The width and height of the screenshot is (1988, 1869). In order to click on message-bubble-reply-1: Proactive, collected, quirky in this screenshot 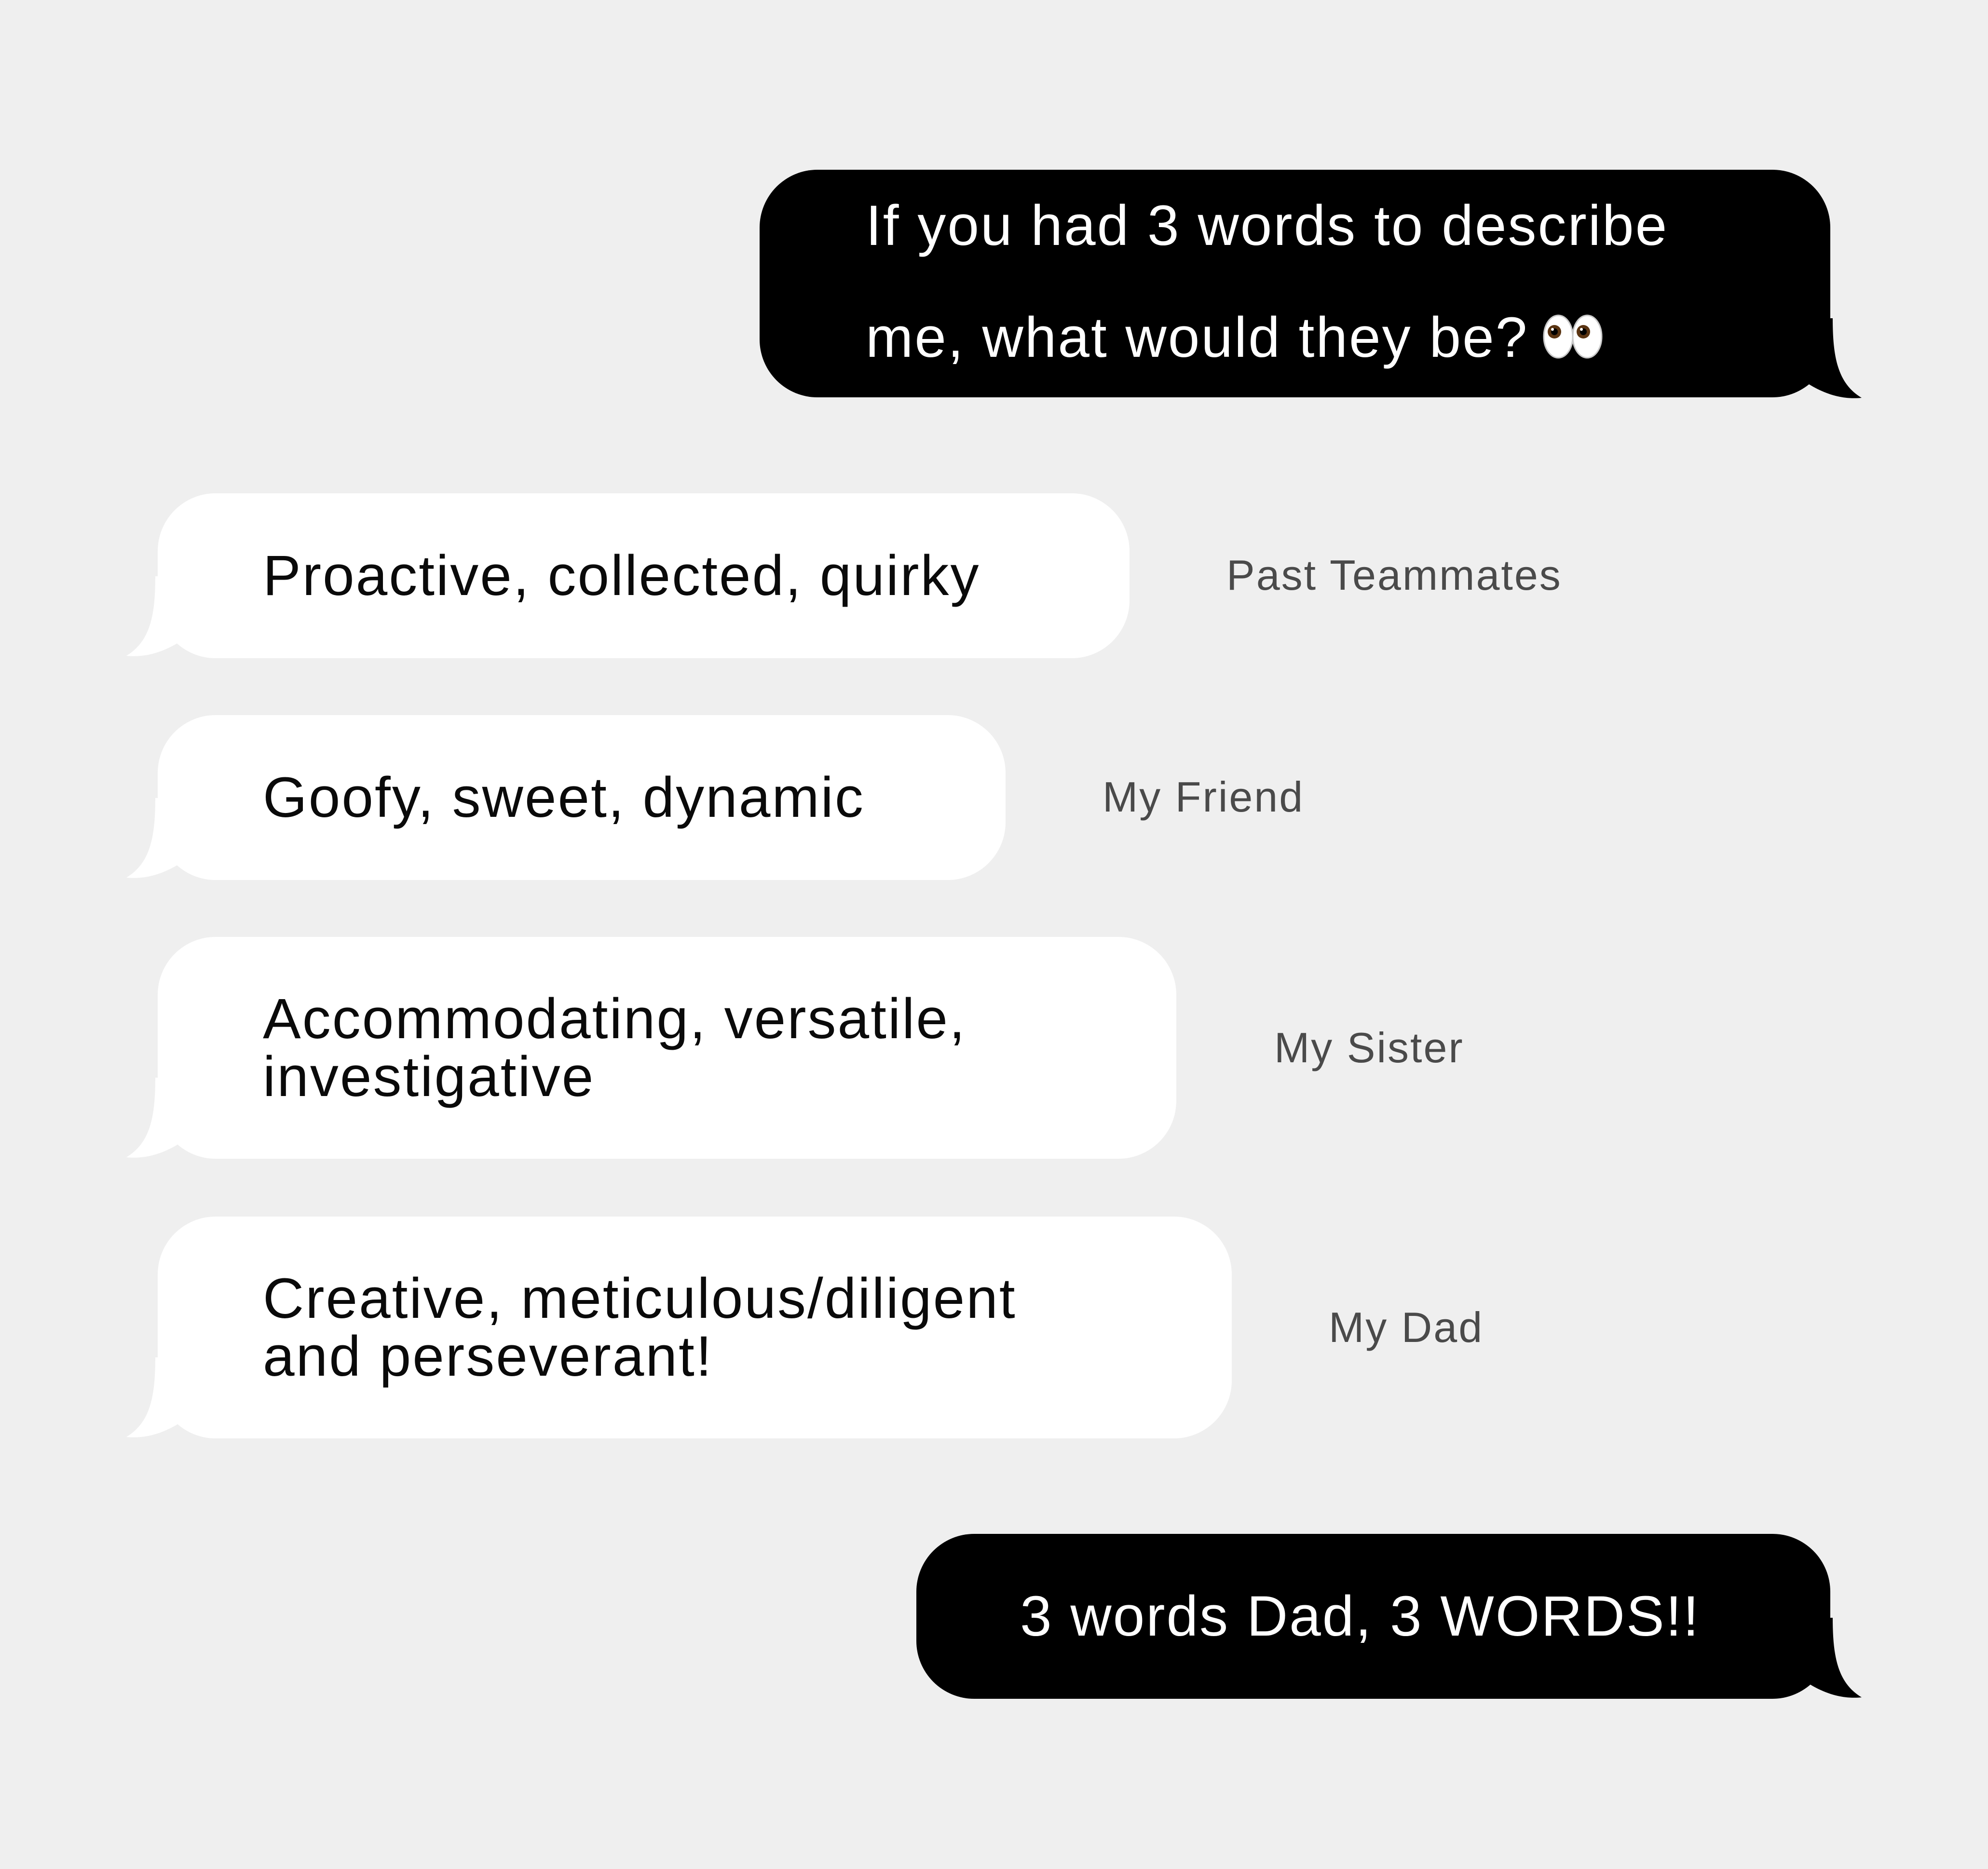, I will do `click(644, 576)`.